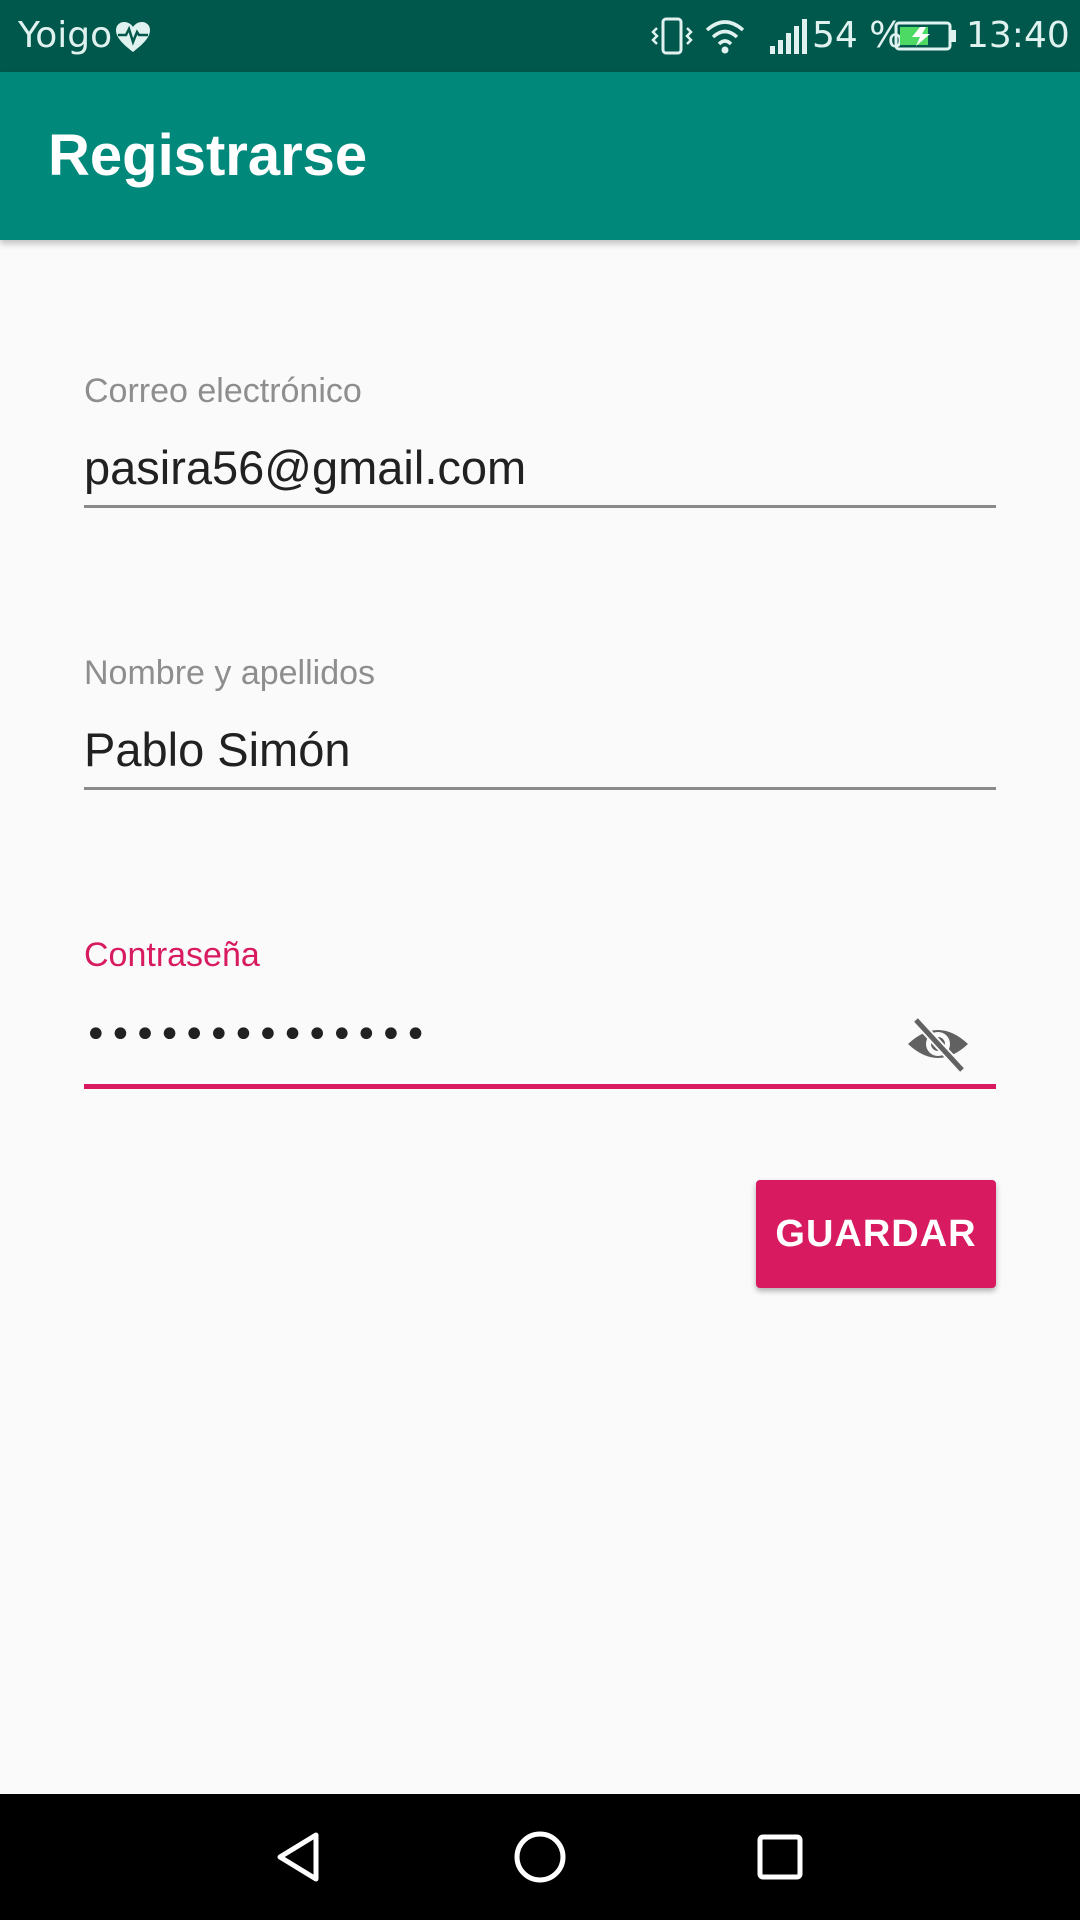 The image size is (1080, 1920). What do you see at coordinates (925, 36) in the screenshot?
I see `battery-charging-icon` at bounding box center [925, 36].